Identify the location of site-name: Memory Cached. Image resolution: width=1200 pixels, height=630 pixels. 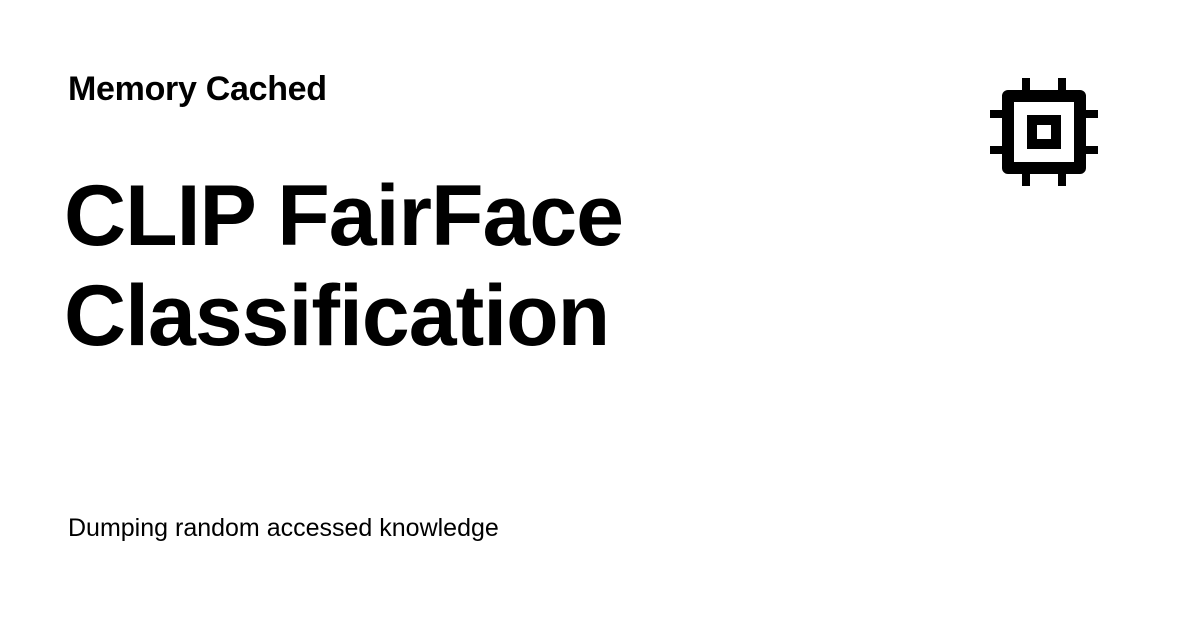
(197, 89).